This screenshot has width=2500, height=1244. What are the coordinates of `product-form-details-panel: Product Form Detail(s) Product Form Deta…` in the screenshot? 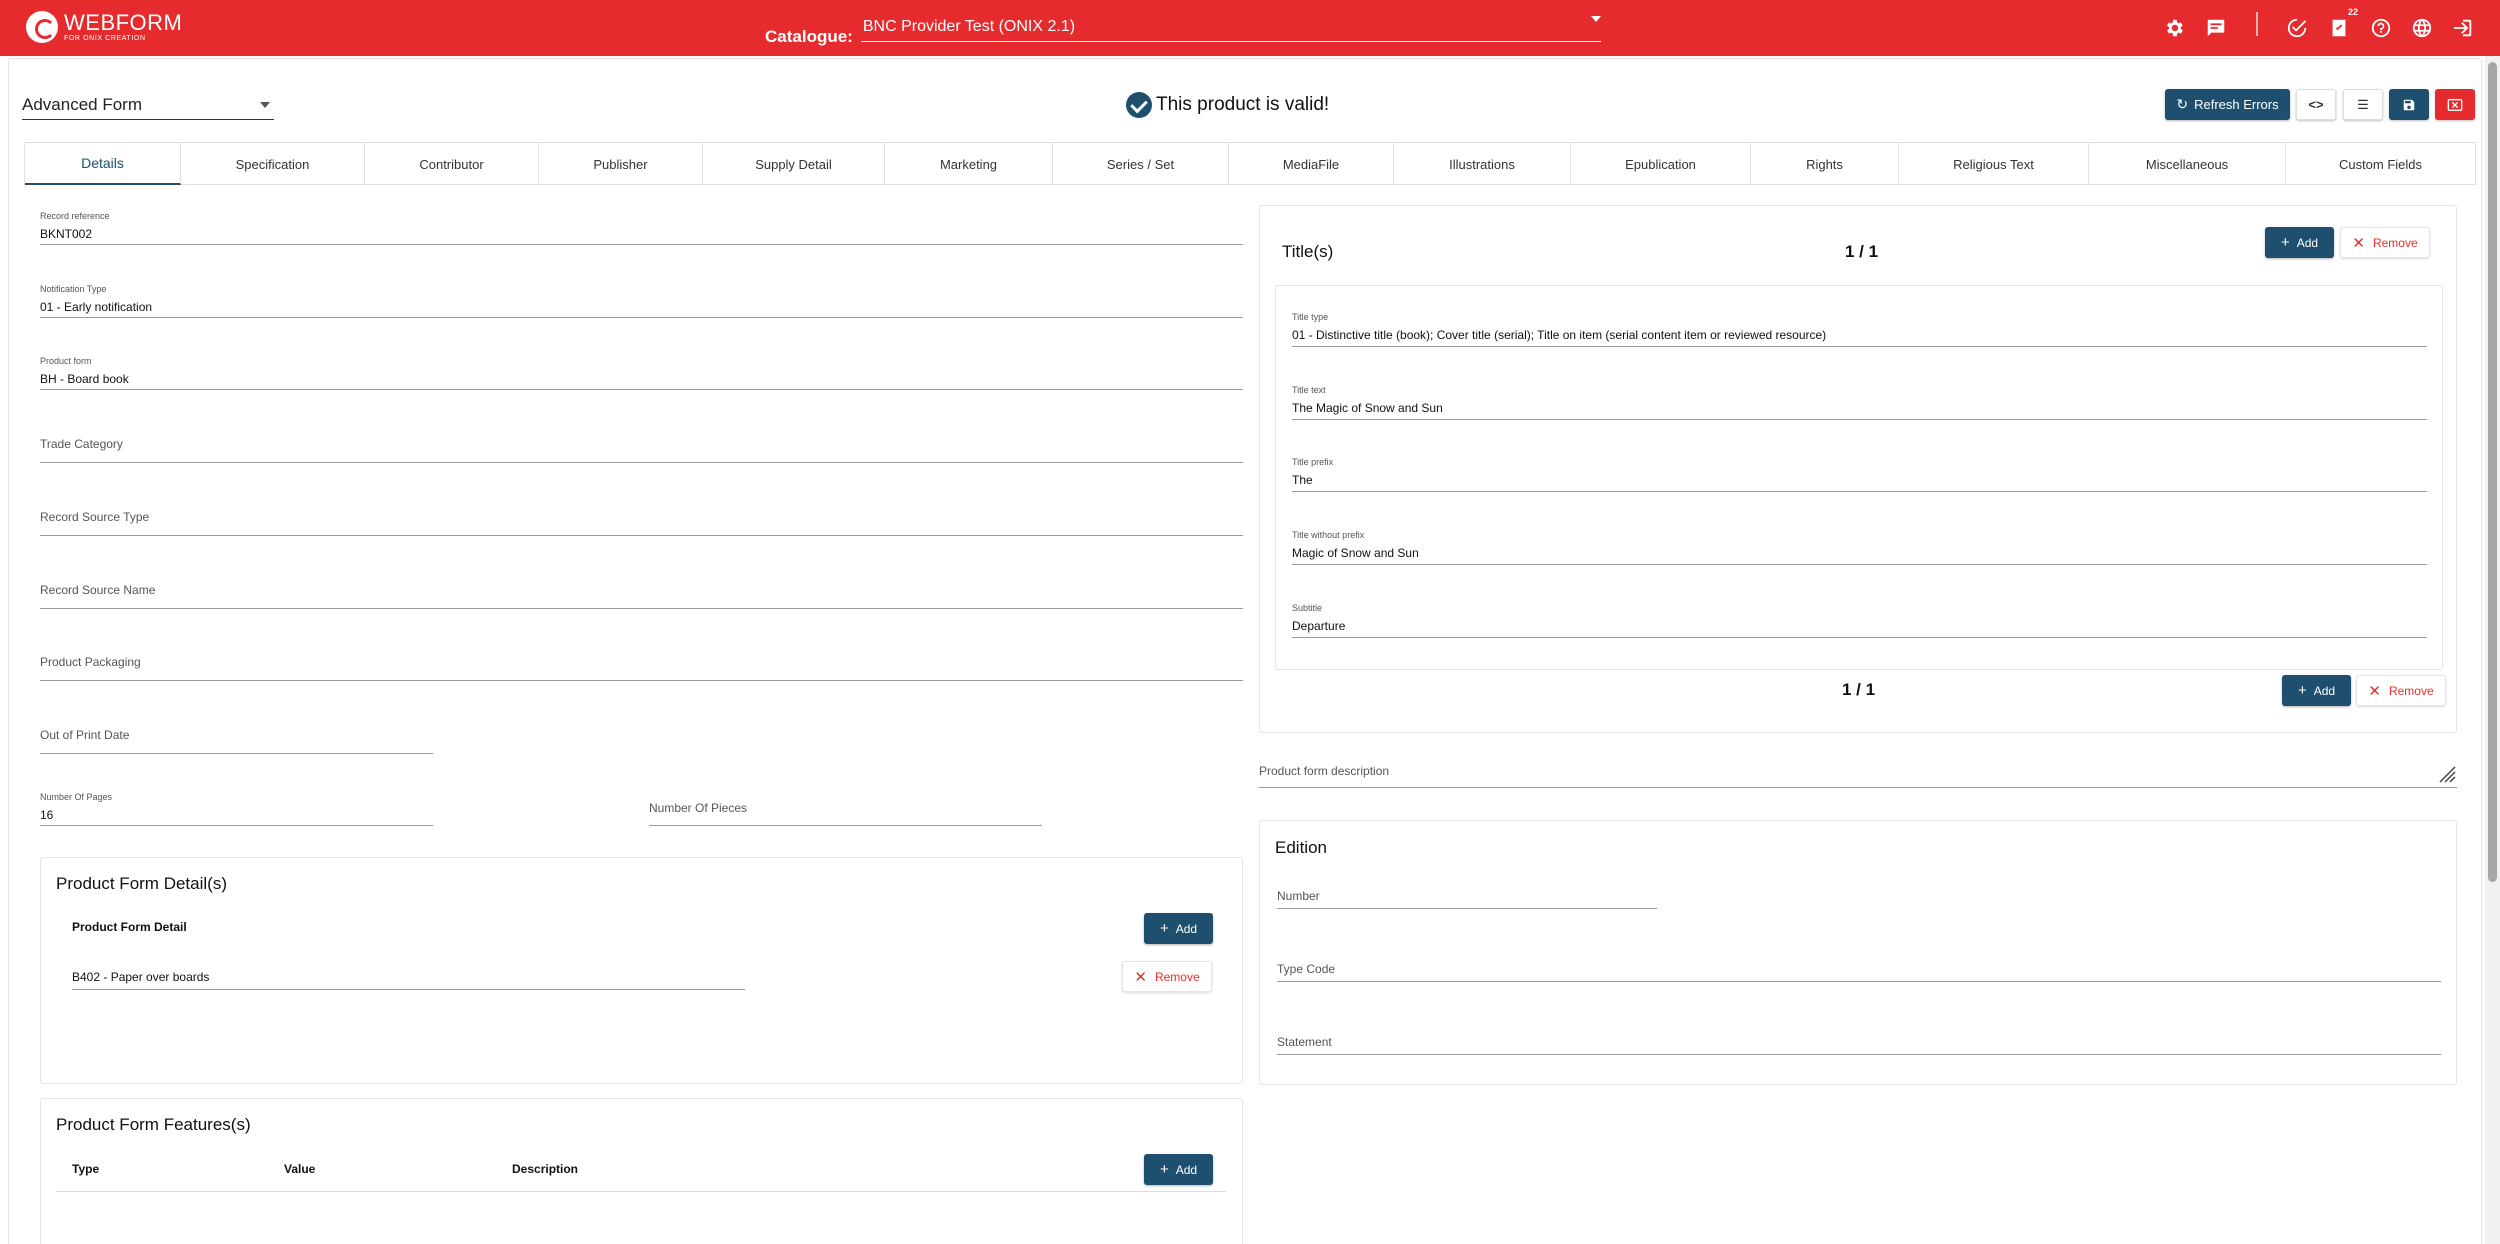 It's located at (641, 970).